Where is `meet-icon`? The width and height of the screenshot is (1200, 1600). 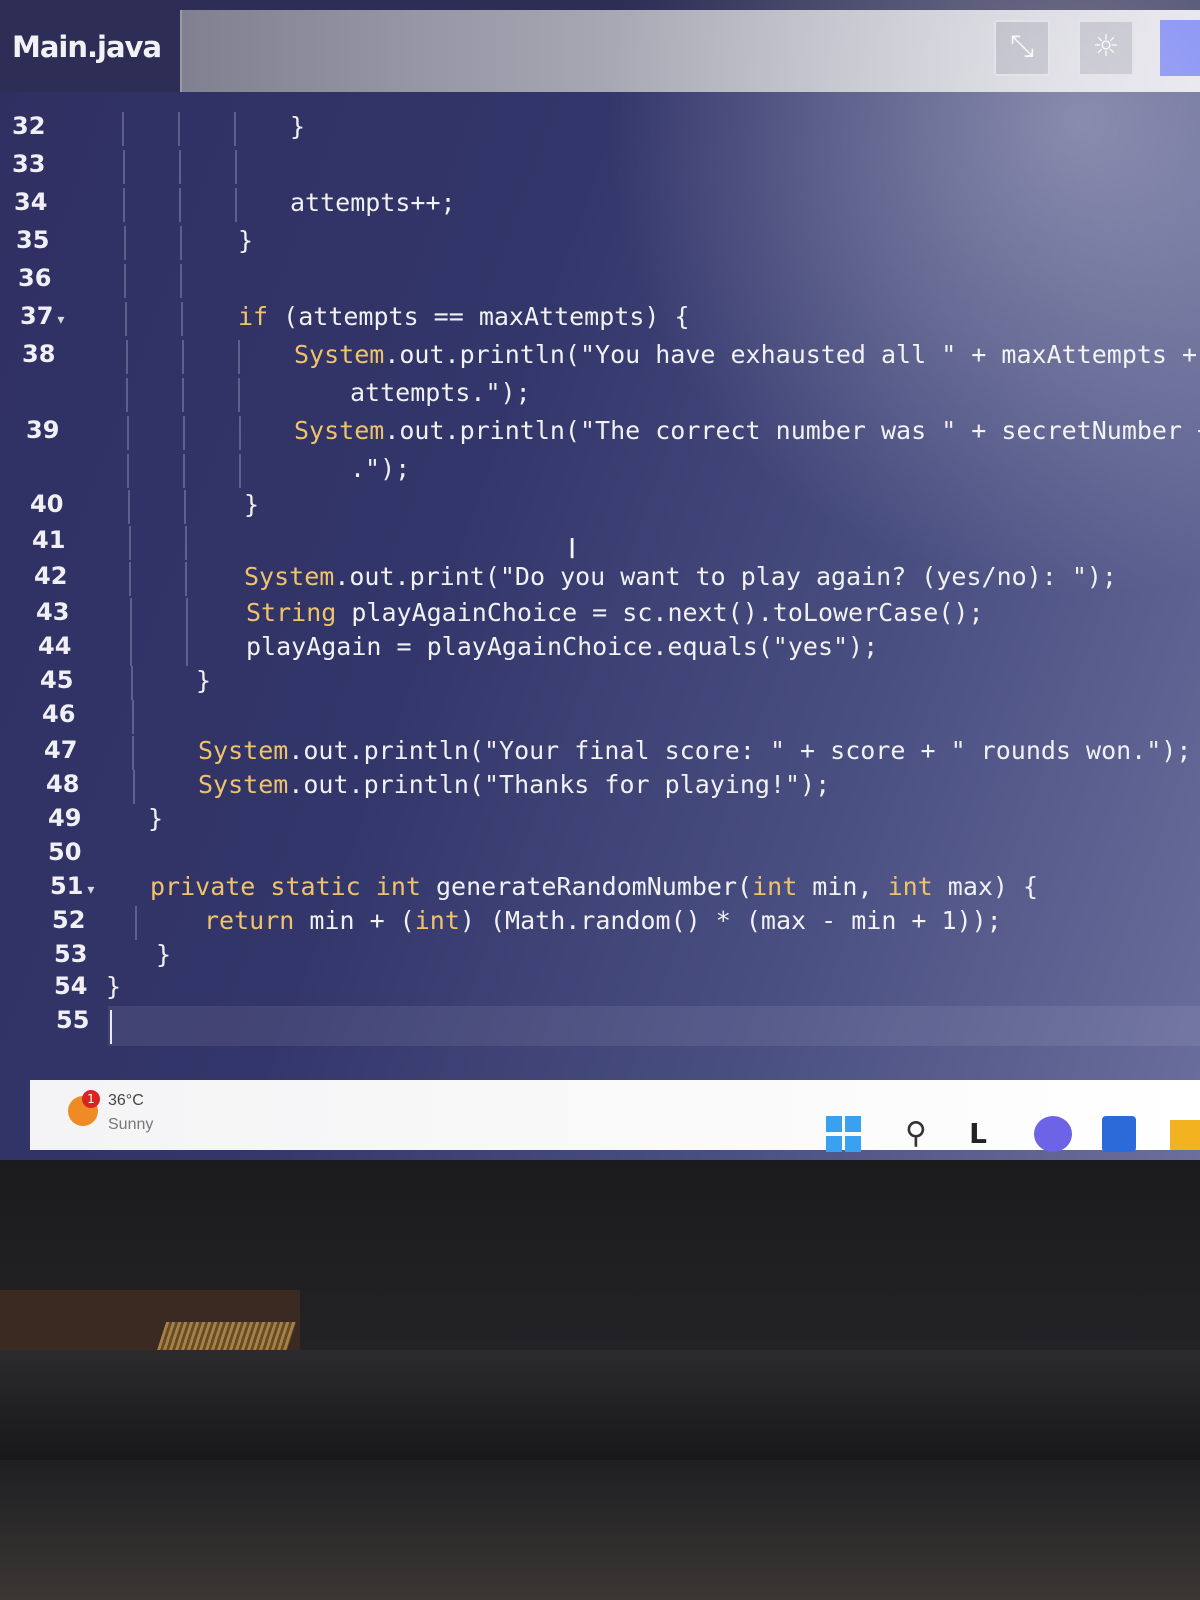 meet-icon is located at coordinates (1053, 1134).